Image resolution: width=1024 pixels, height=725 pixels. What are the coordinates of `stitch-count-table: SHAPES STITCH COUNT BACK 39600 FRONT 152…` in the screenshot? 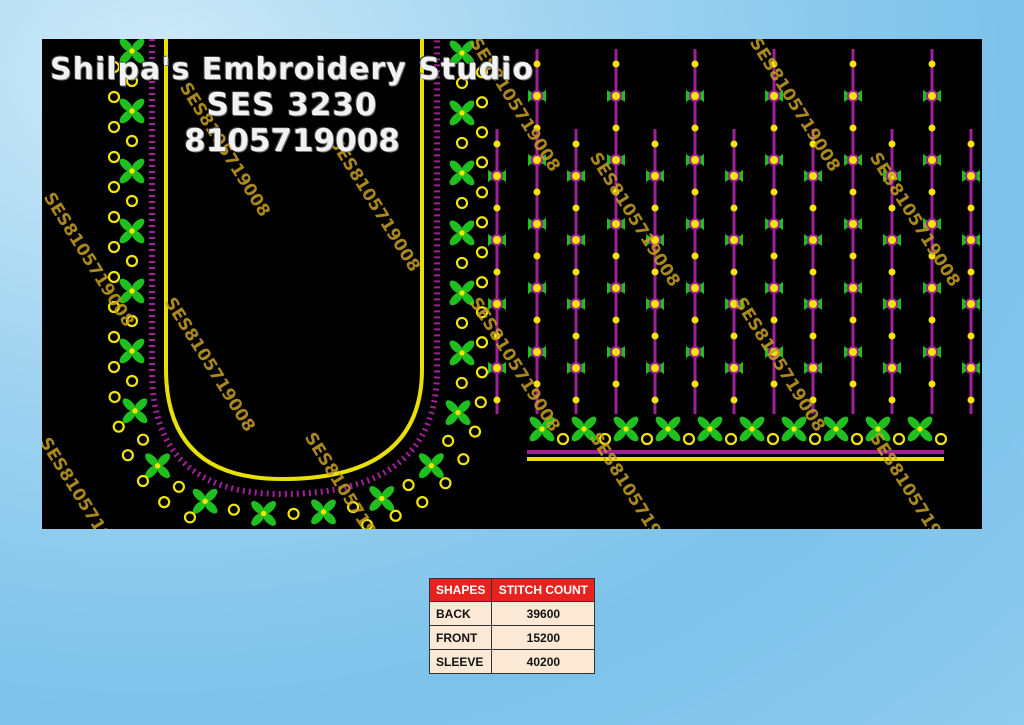 It's located at (512, 626).